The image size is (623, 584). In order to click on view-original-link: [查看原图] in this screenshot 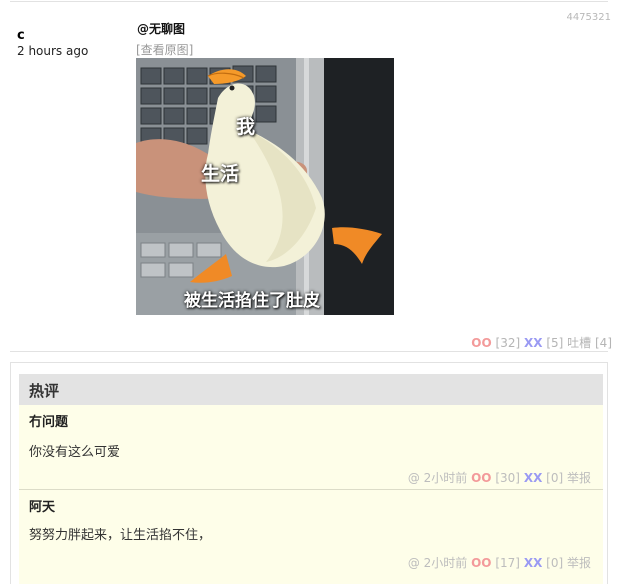, I will do `click(164, 49)`.